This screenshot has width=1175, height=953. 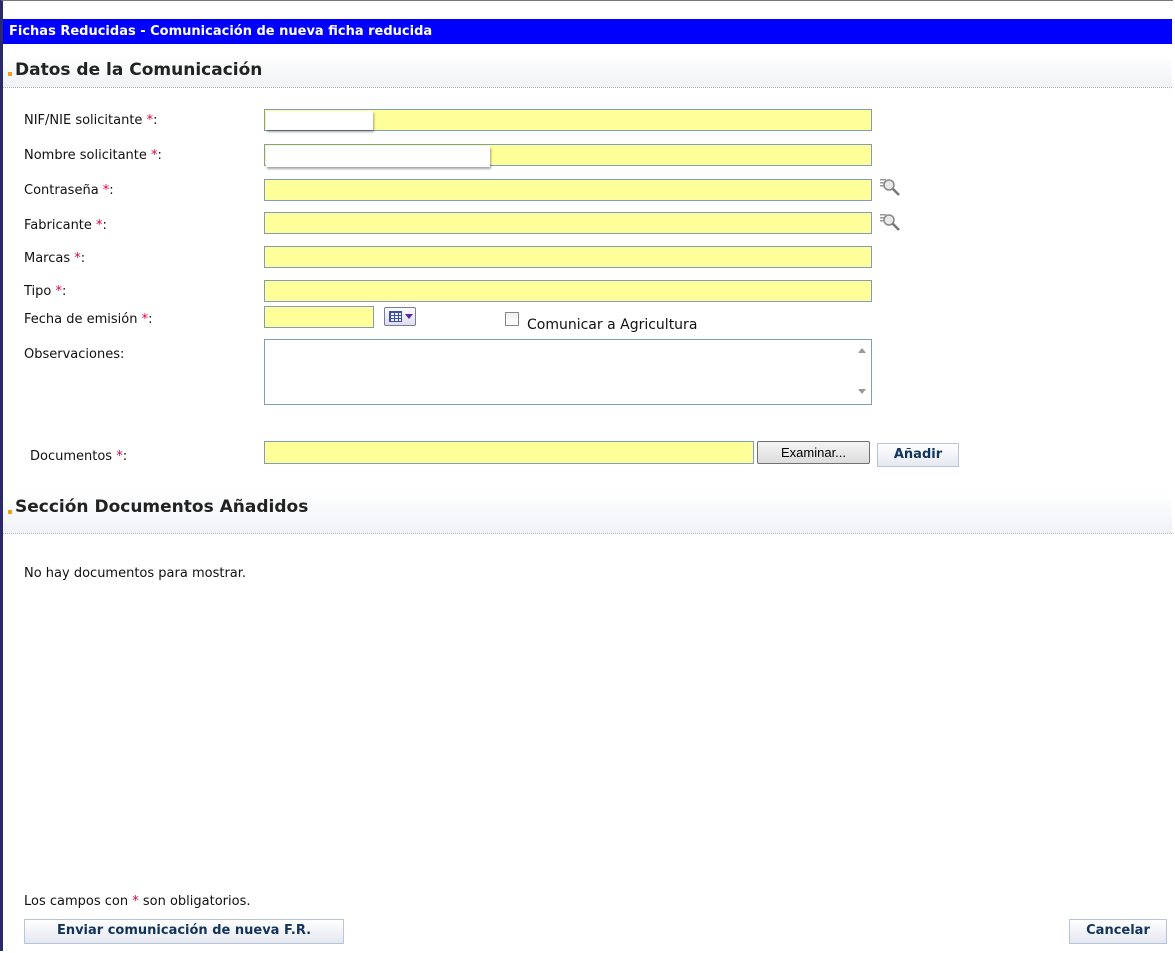 I want to click on comunicar-agricultura-checkbox, so click(x=512, y=319).